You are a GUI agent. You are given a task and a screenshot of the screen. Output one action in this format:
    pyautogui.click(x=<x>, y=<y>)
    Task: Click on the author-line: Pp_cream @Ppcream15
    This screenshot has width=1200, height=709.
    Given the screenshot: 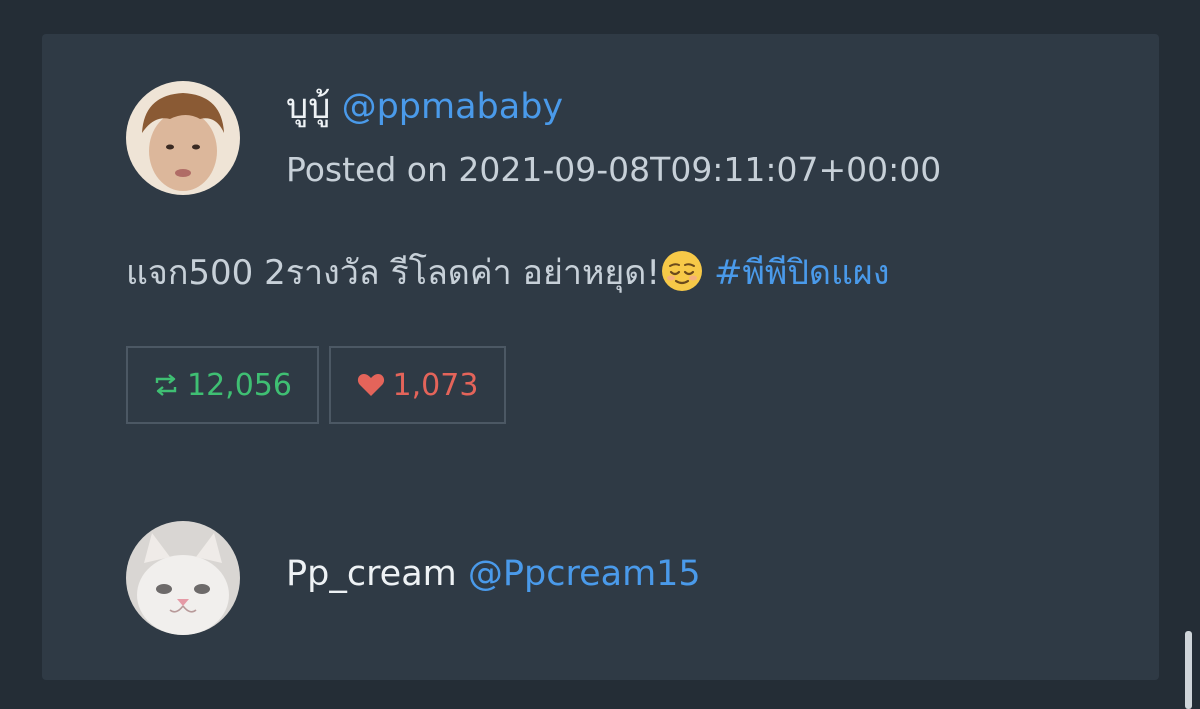 What is the action you would take?
    pyautogui.click(x=493, y=574)
    